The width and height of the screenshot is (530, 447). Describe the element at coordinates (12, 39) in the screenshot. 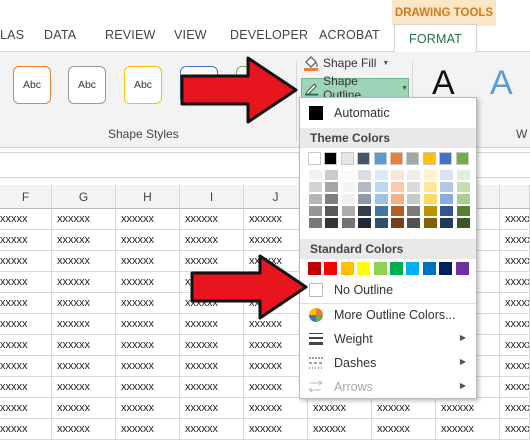

I see `tab-formulas: LAS` at that location.